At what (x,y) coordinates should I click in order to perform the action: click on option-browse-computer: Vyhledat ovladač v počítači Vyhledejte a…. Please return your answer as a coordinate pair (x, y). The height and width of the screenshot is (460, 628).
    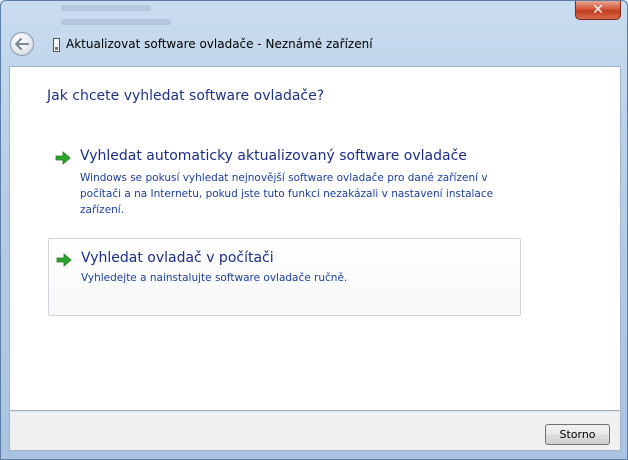
    Looking at the image, I should click on (284, 277).